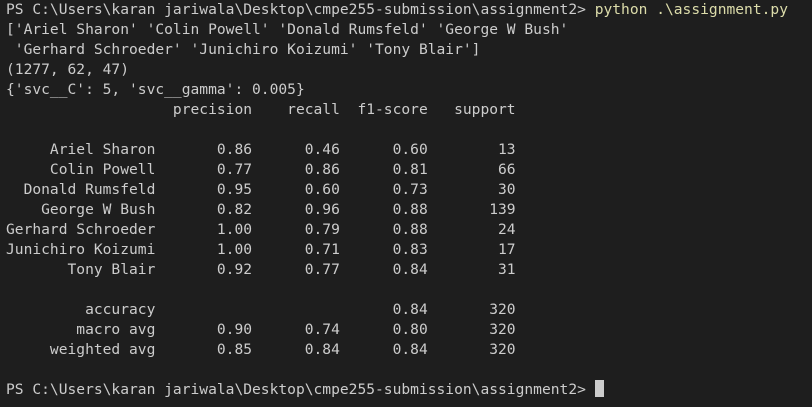 Image resolution: width=812 pixels, height=407 pixels. Describe the element at coordinates (261, 329) in the screenshot. I see `report-summary-row: macro avg 0.90 0.74 0.80 320` at that location.